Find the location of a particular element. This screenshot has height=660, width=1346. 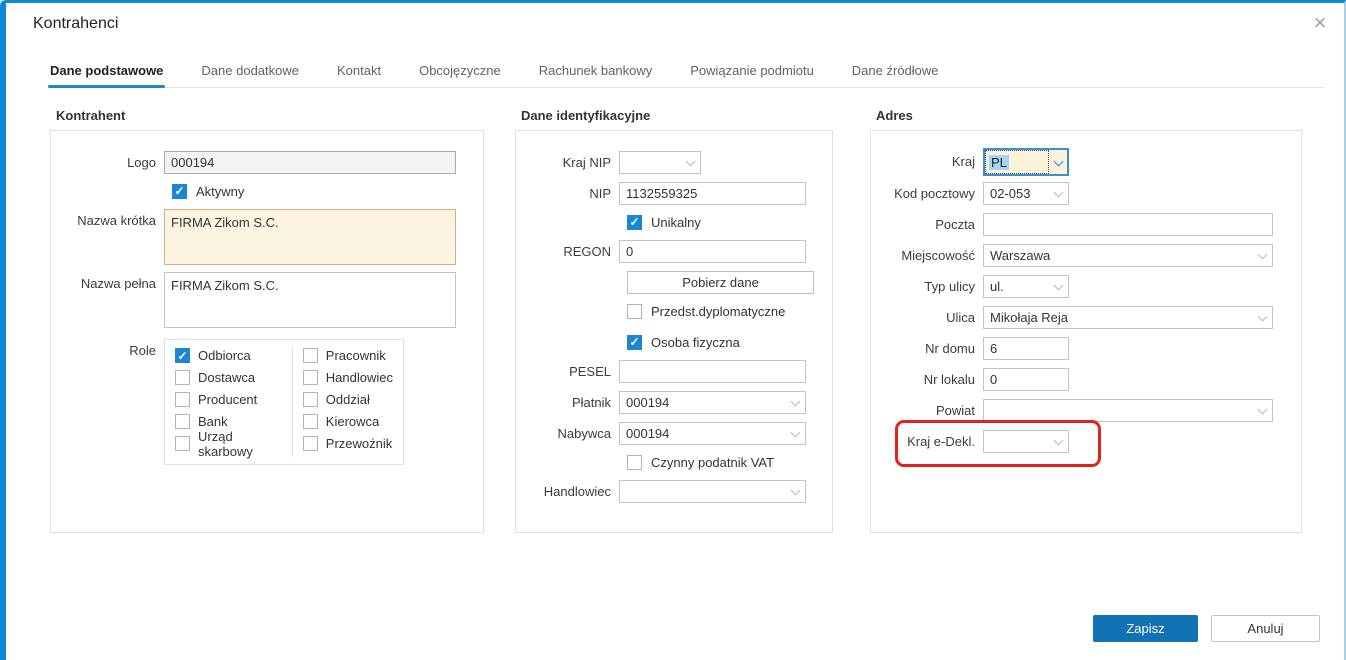

role-producent-checkbox is located at coordinates (182, 399).